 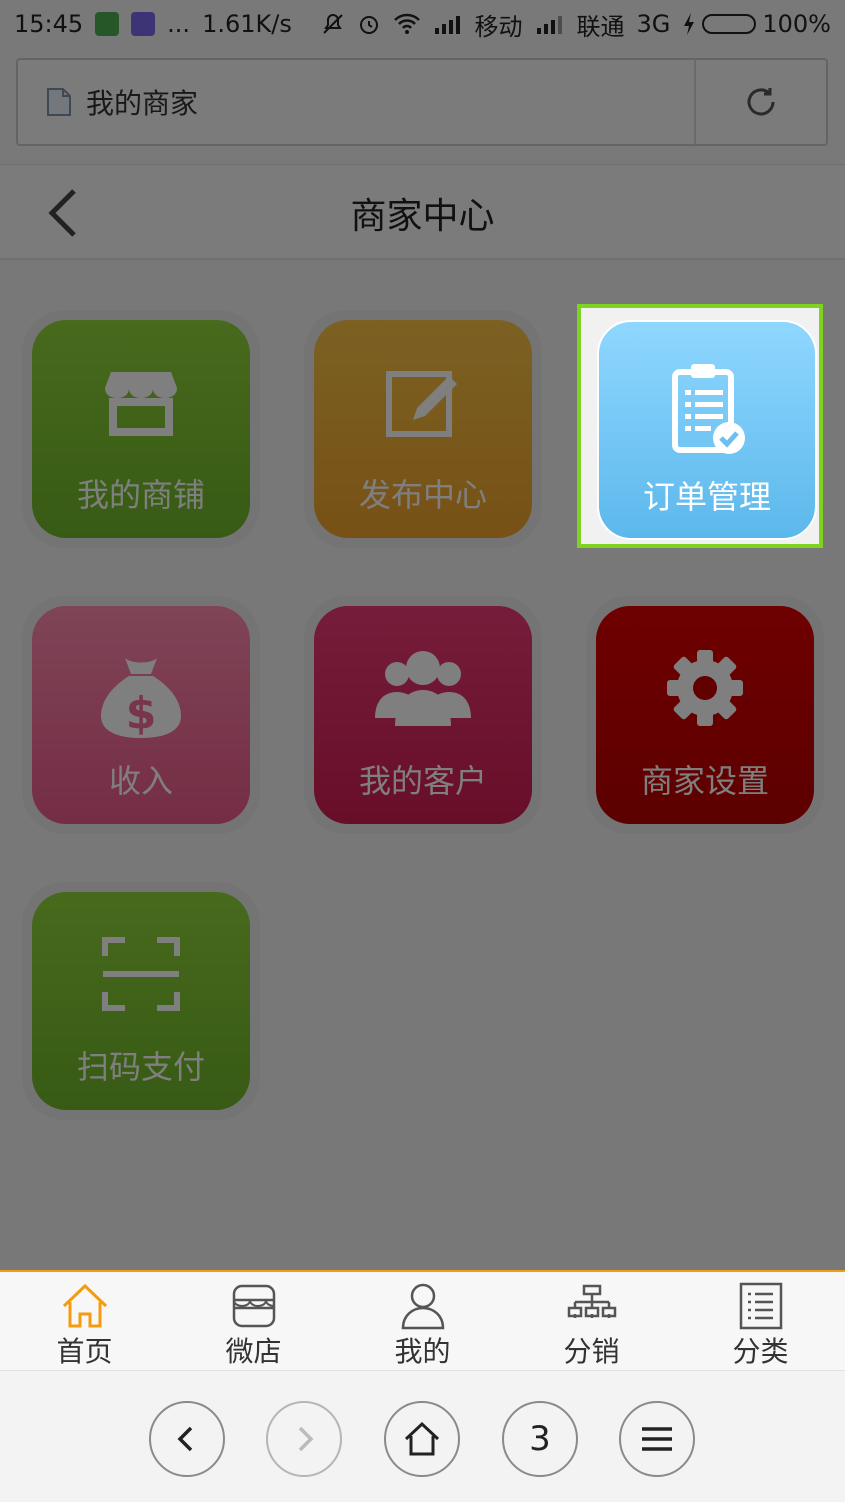 I want to click on menu-icon, so click(x=657, y=1439).